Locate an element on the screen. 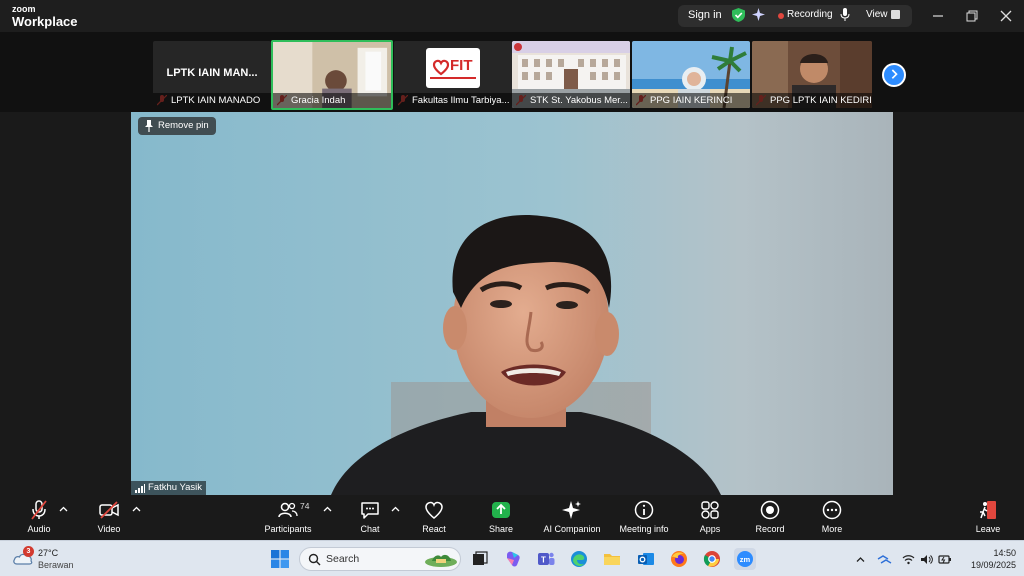 The image size is (1024, 576). chrome-icon is located at coordinates (712, 559).